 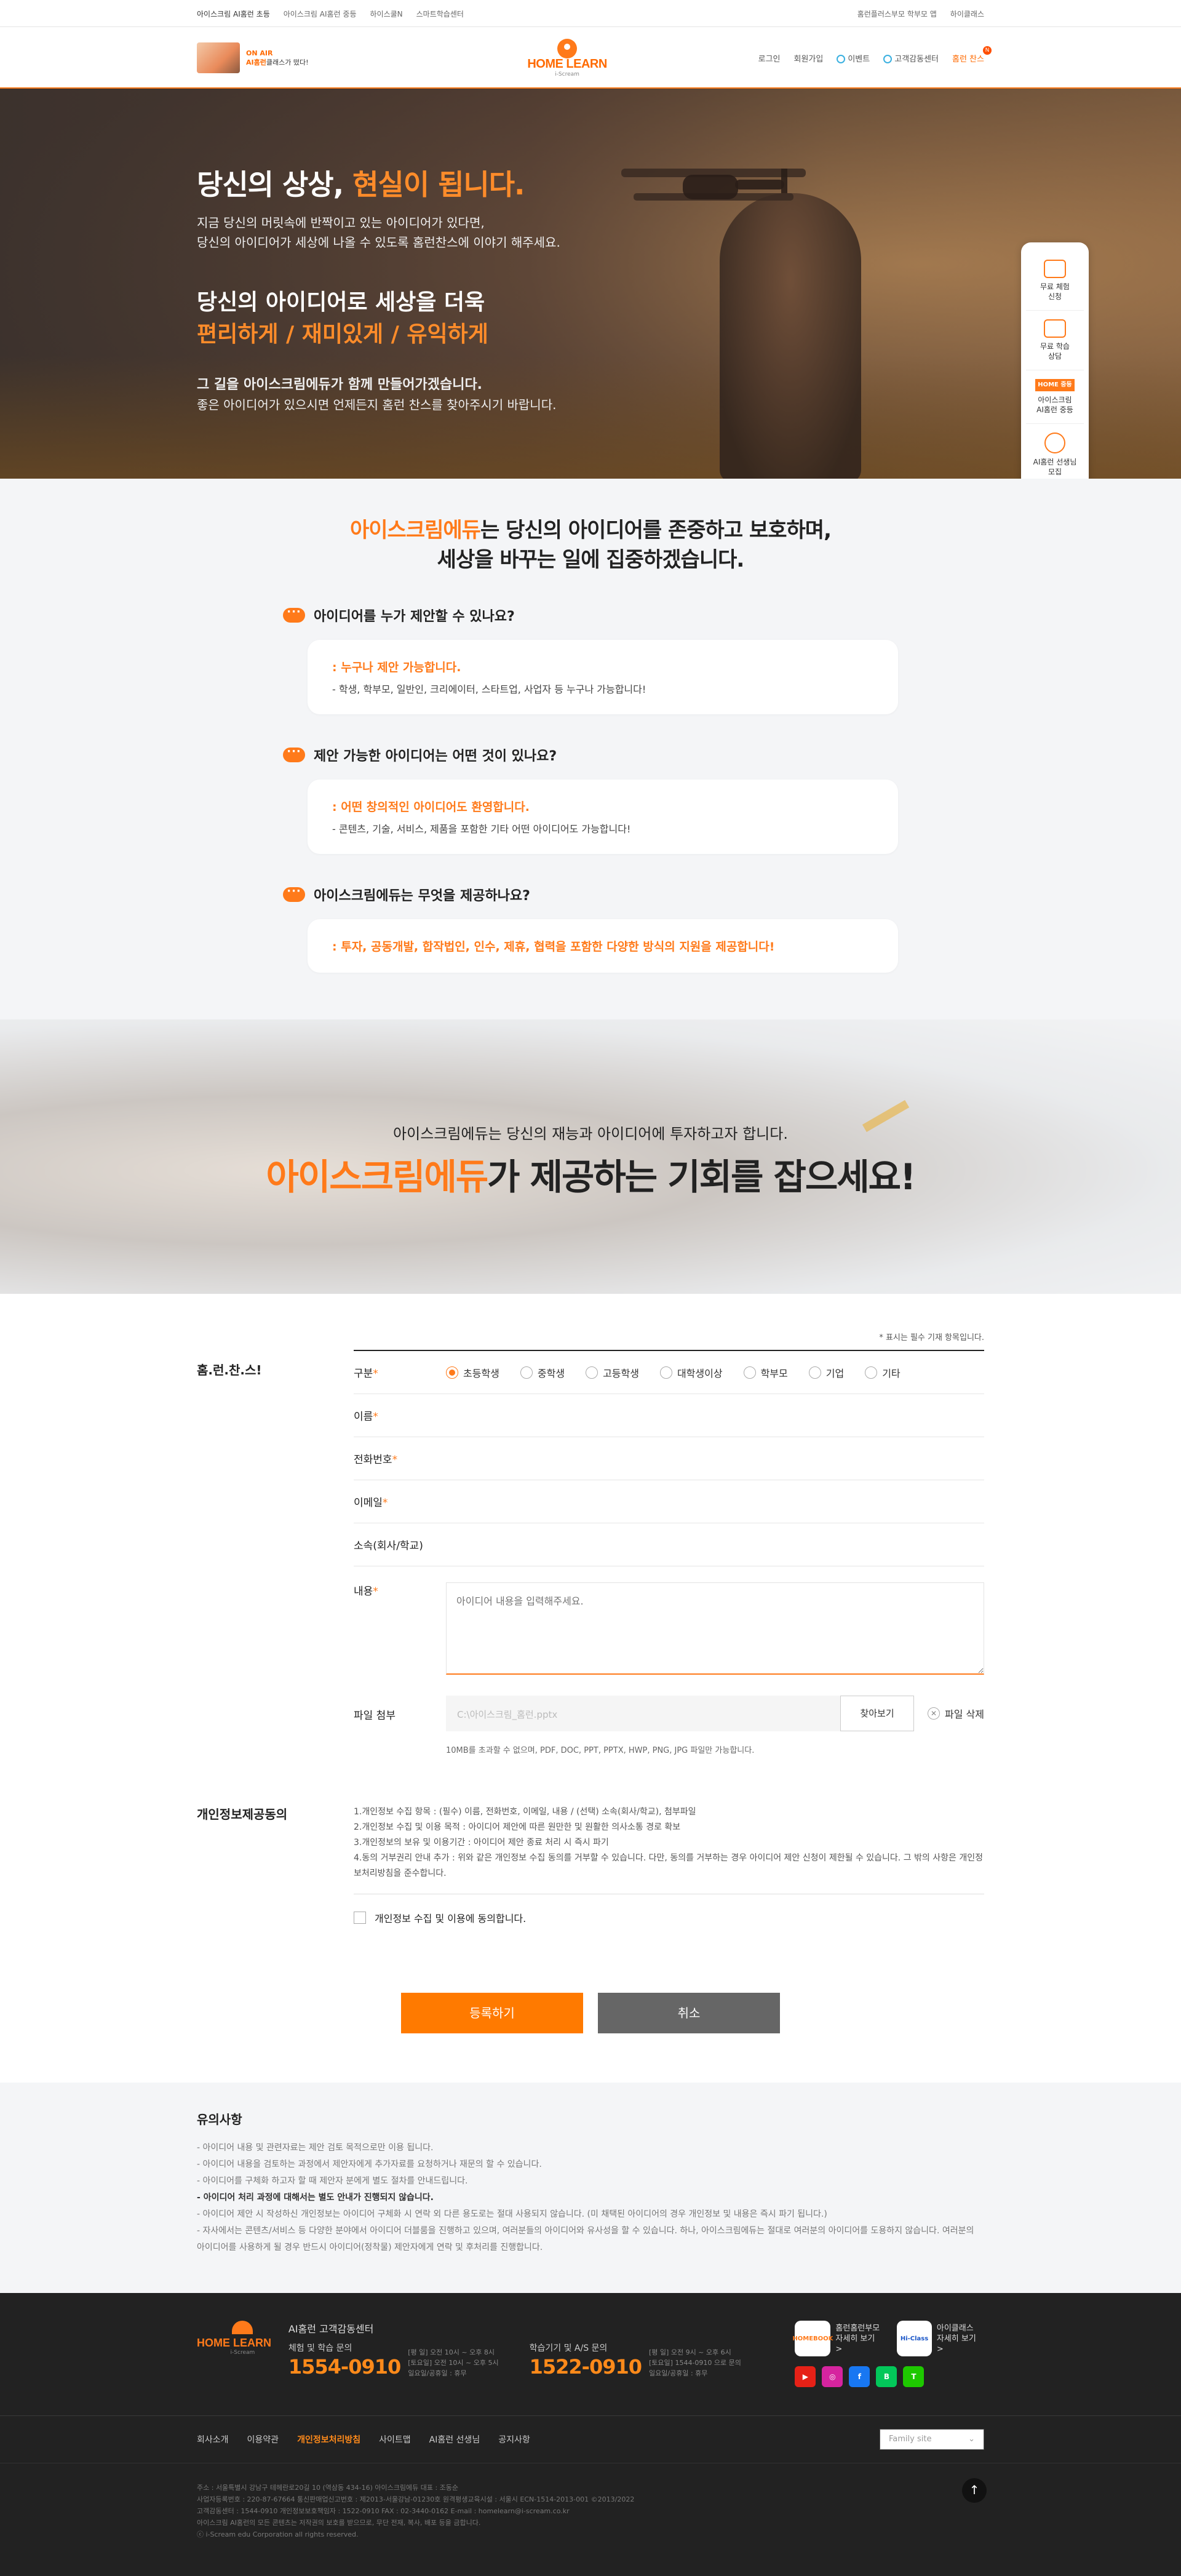 What do you see at coordinates (932, 2439) in the screenshot?
I see `family-site-select: Family site ⌄` at bounding box center [932, 2439].